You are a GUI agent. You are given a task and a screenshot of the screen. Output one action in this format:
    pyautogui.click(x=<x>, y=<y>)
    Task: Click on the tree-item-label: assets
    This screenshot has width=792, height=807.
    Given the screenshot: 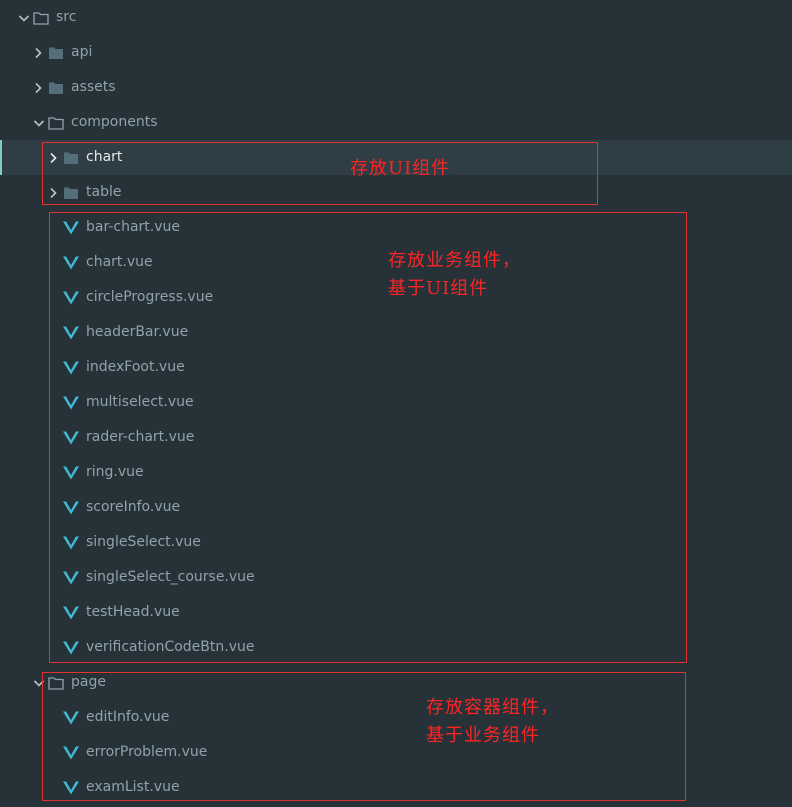 What is the action you would take?
    pyautogui.click(x=93, y=87)
    